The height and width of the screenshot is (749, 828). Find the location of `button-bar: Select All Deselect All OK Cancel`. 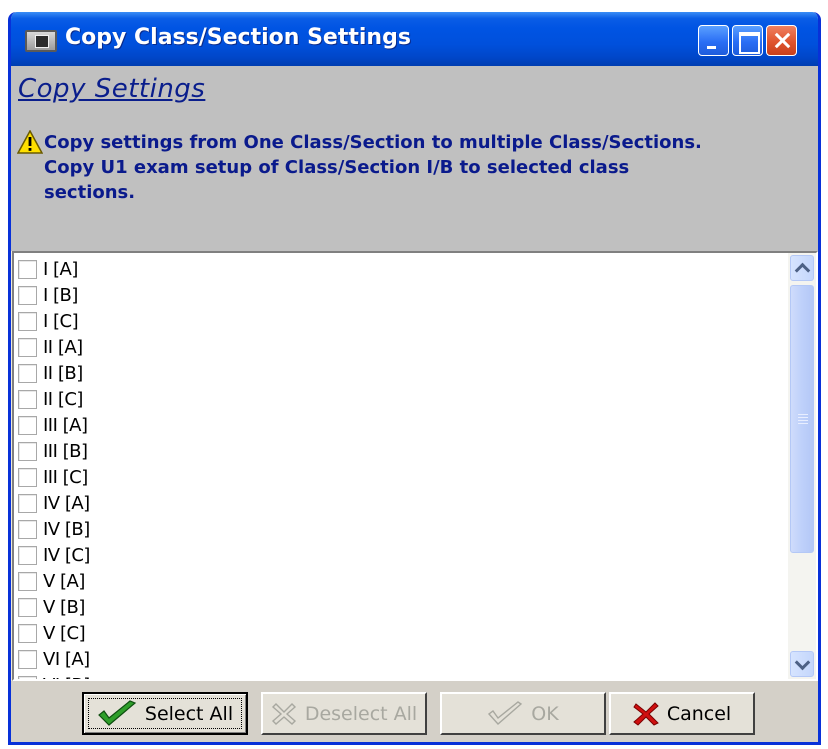

button-bar: Select All Deselect All OK Cancel is located at coordinates (414, 711).